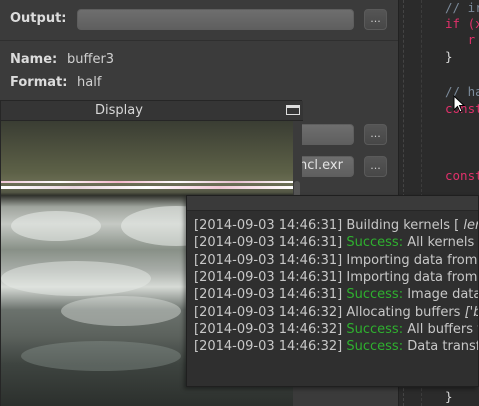 This screenshot has width=479, height=406. I want to click on format-label: Format:, so click(39, 82).